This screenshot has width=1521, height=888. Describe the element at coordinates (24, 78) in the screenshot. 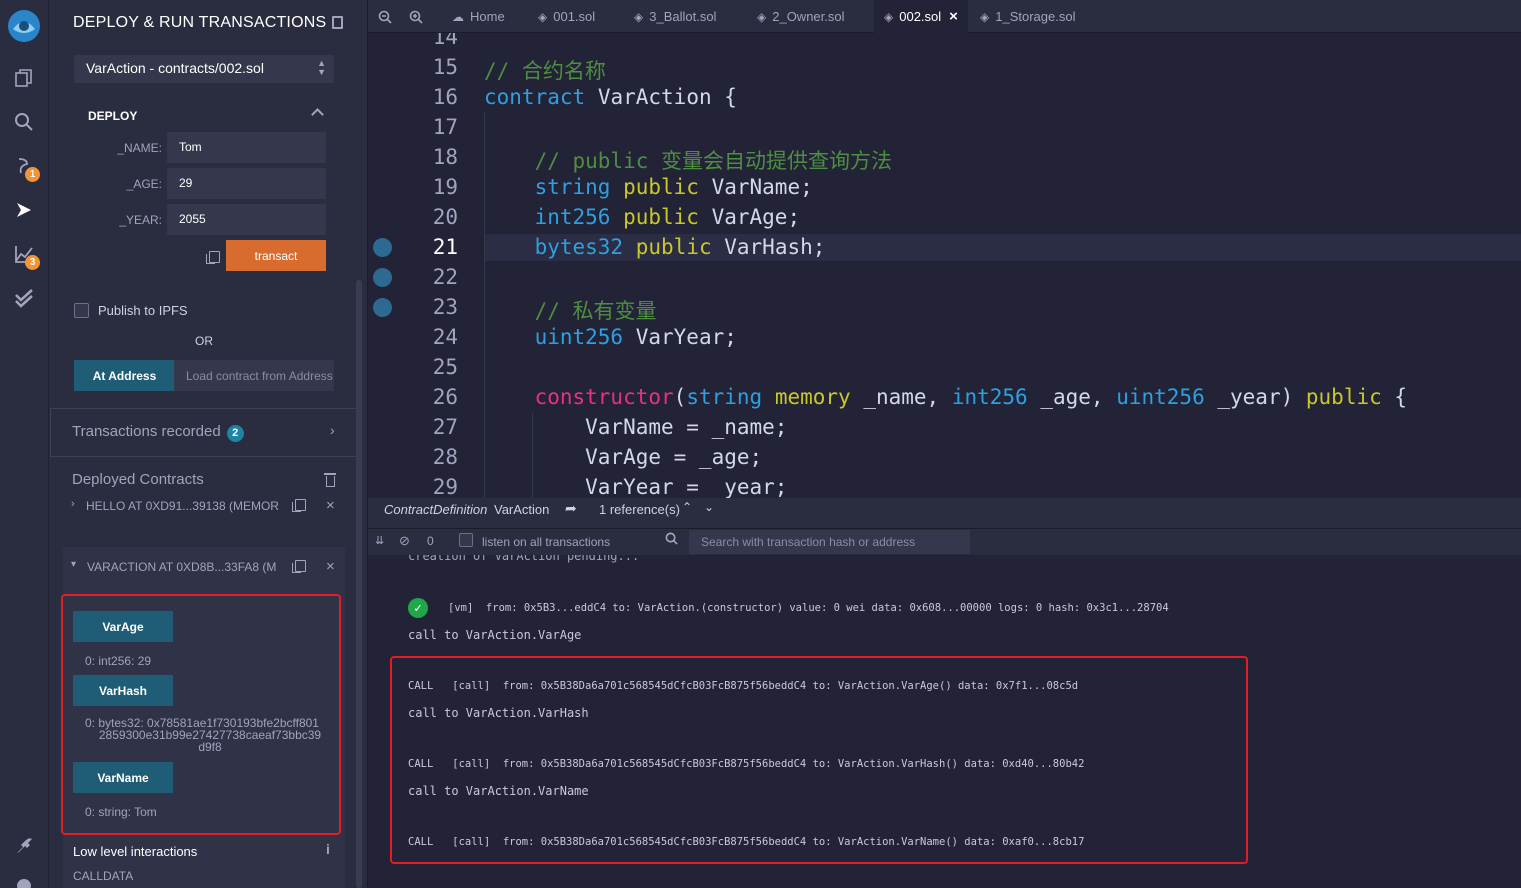

I see `file-explorer-icon` at that location.